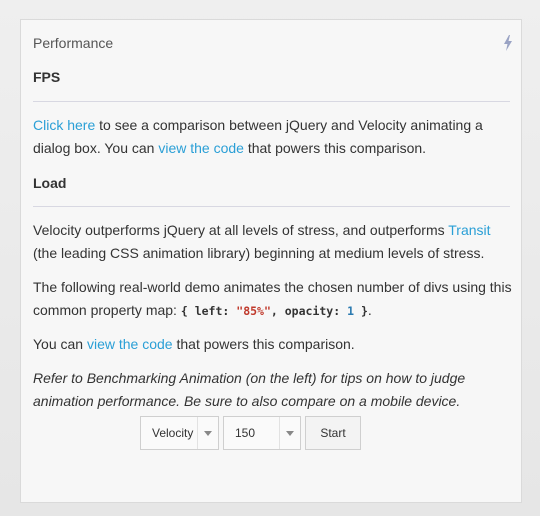 This screenshot has height=516, width=540. I want to click on start-button: Start, so click(333, 433).